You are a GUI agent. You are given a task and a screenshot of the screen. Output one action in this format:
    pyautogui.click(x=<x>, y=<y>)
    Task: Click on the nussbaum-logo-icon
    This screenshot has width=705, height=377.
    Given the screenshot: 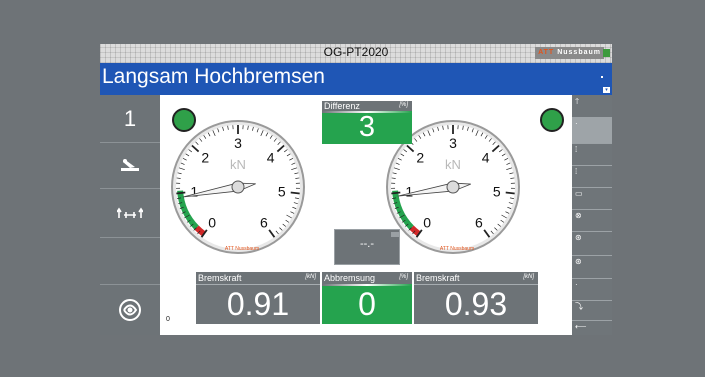 What is the action you would take?
    pyautogui.click(x=130, y=309)
    